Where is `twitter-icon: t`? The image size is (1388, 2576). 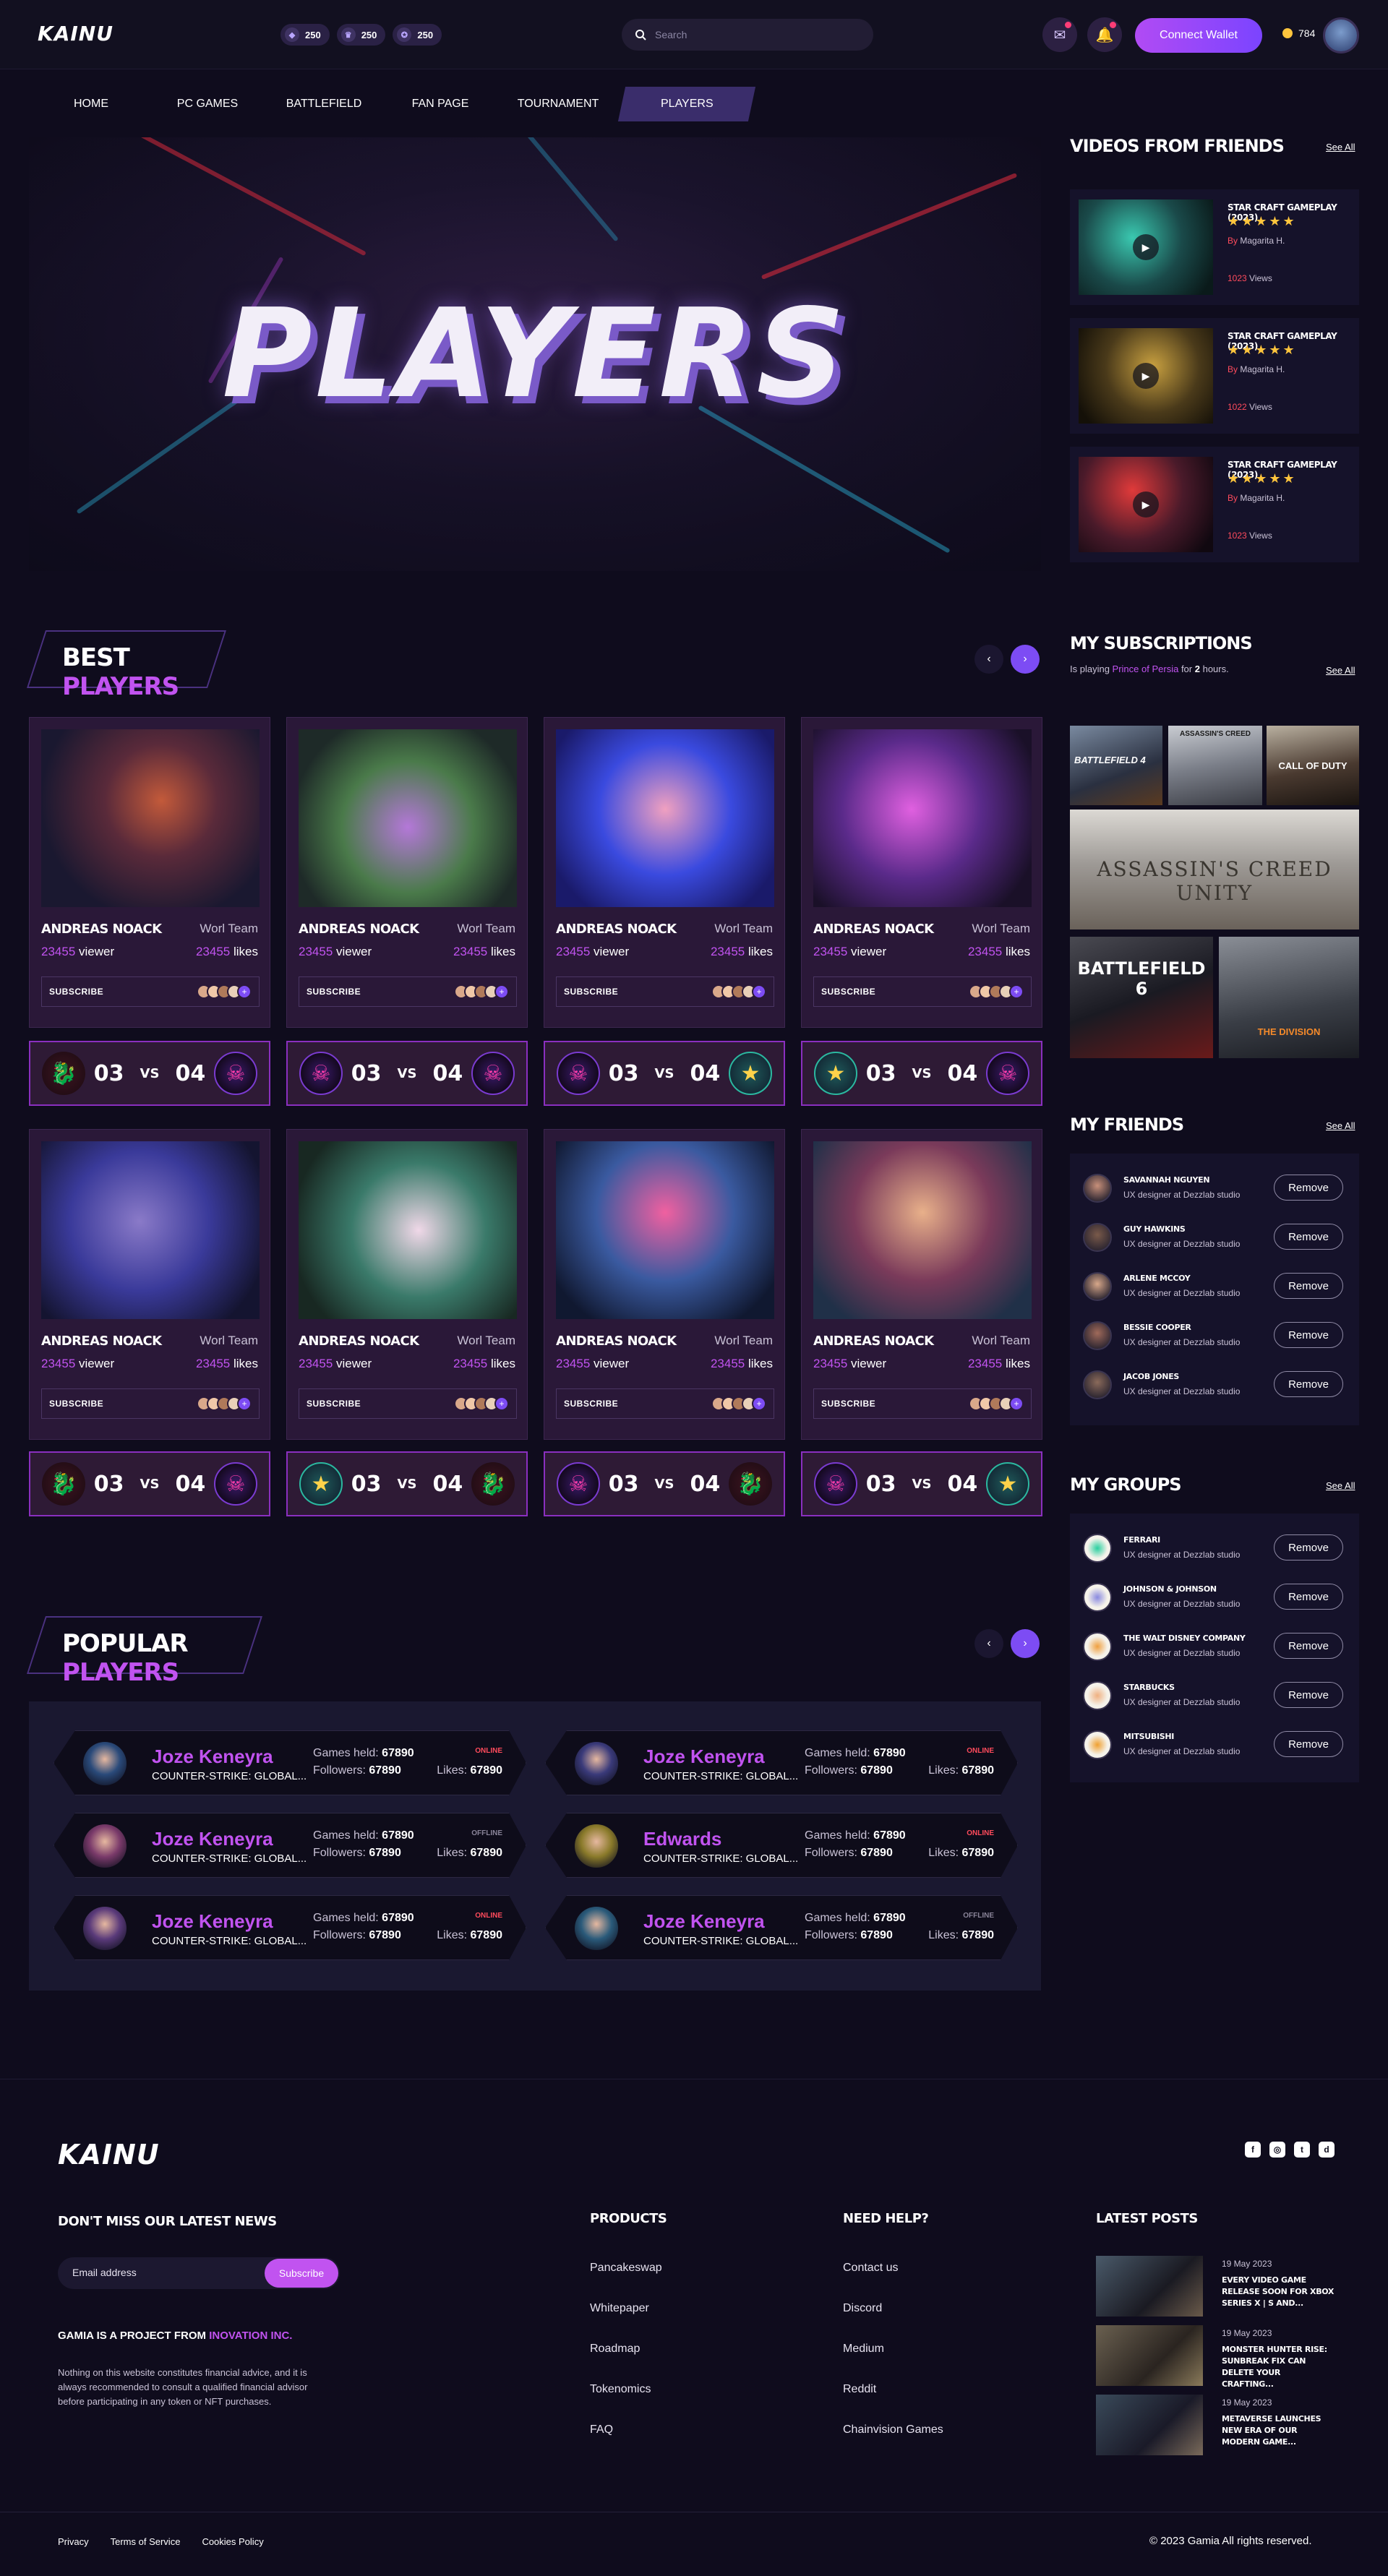 twitter-icon: t is located at coordinates (1302, 2150).